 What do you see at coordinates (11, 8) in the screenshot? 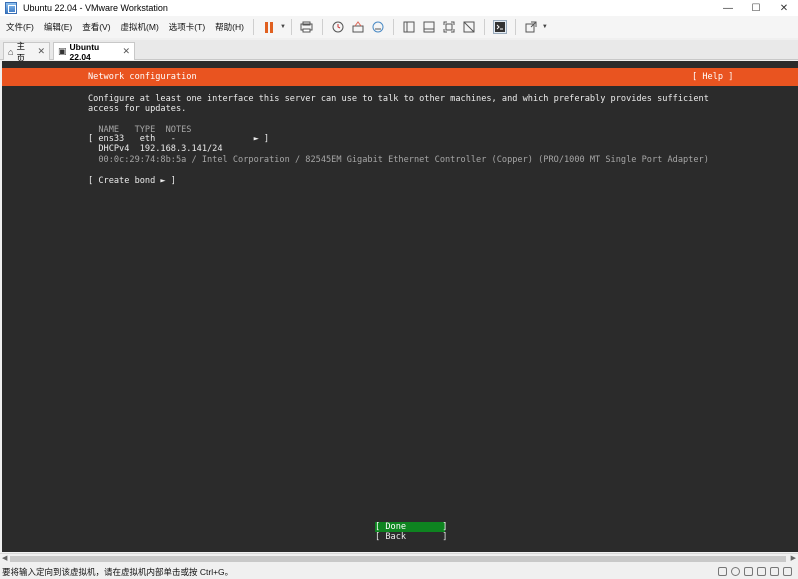
I see `vmware-logo-icon` at bounding box center [11, 8].